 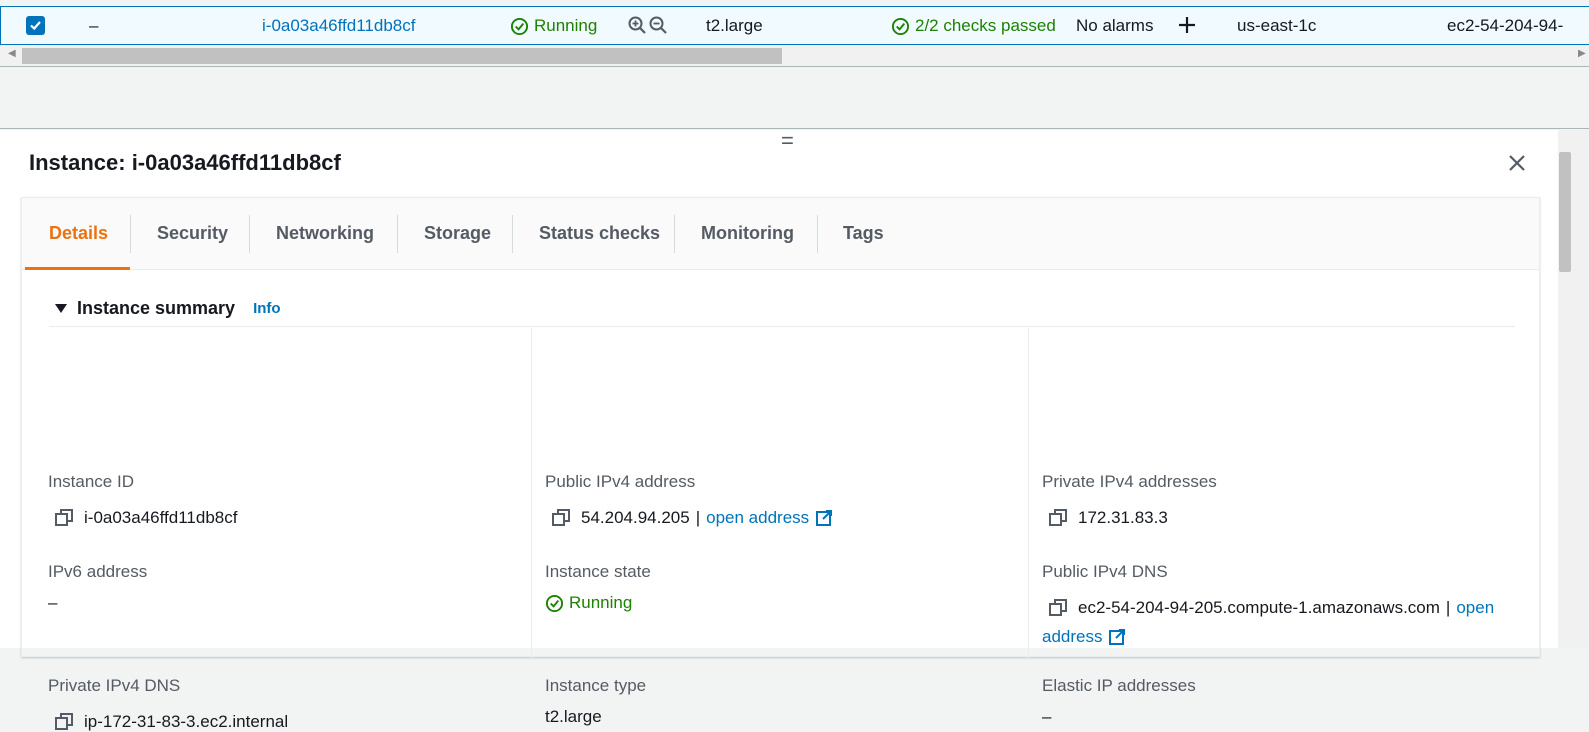 What do you see at coordinates (598, 571) in the screenshot?
I see `instance-state-label: Instance state` at bounding box center [598, 571].